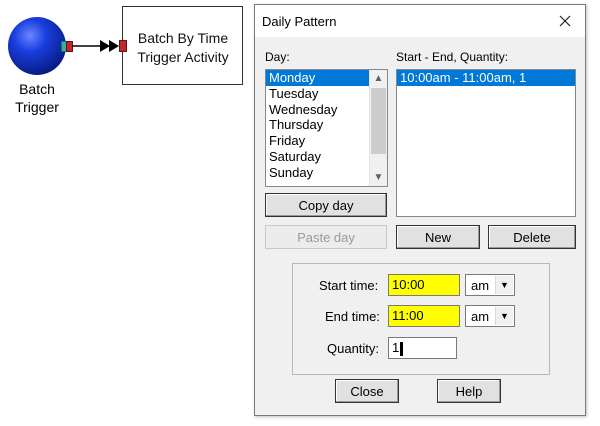 Image resolution: width=600 pixels, height=426 pixels. What do you see at coordinates (353, 348) in the screenshot?
I see `quantity-label: Quantity:` at bounding box center [353, 348].